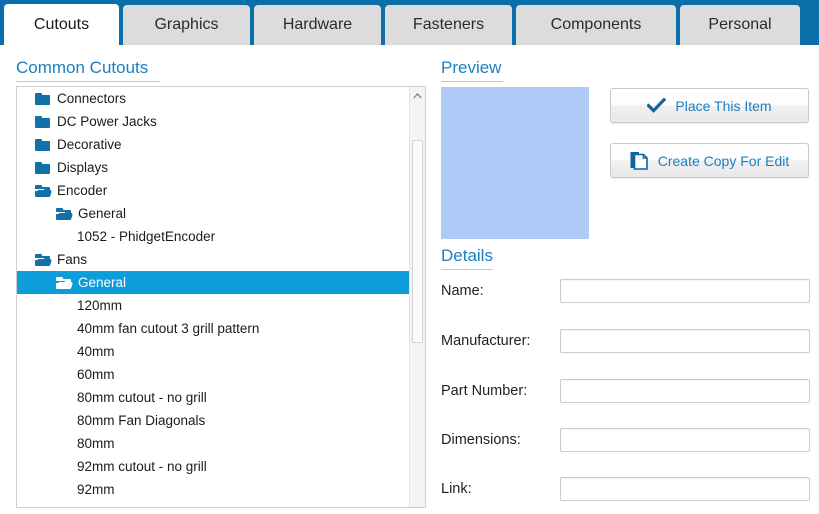 The image size is (819, 514). What do you see at coordinates (471, 67) in the screenshot?
I see `preview-heading: Preview` at bounding box center [471, 67].